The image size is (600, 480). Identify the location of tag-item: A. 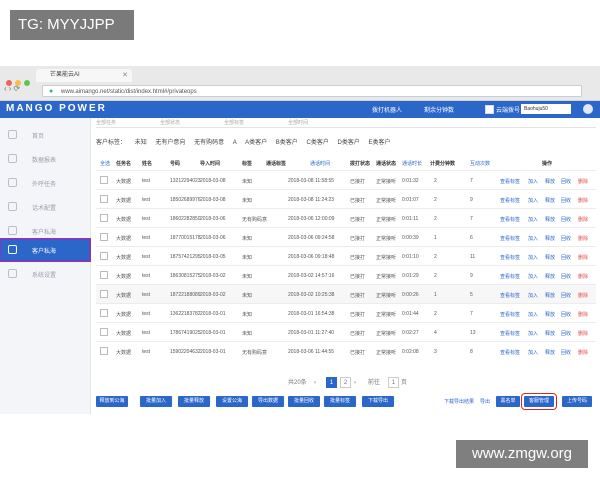
(235, 143).